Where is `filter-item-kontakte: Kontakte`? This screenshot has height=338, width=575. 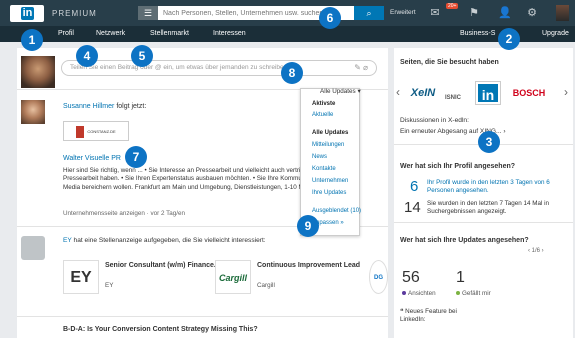
filter-item-kontakte: Kontakte is located at coordinates (324, 169).